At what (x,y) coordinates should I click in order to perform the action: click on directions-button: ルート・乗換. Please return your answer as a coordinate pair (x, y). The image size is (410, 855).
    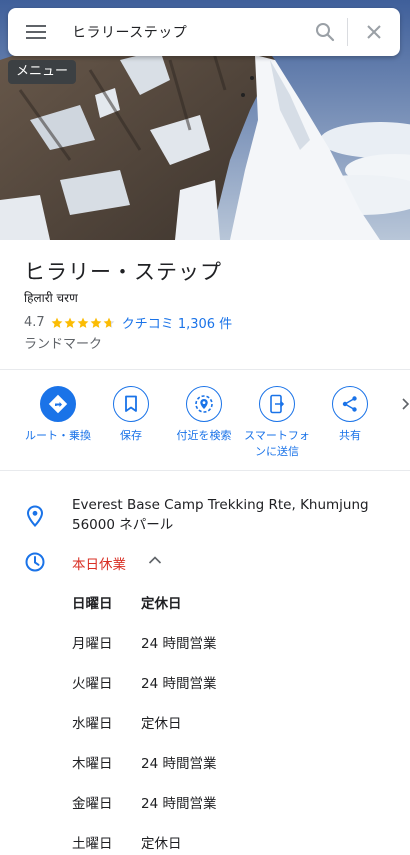
    Looking at the image, I should click on (58, 415).